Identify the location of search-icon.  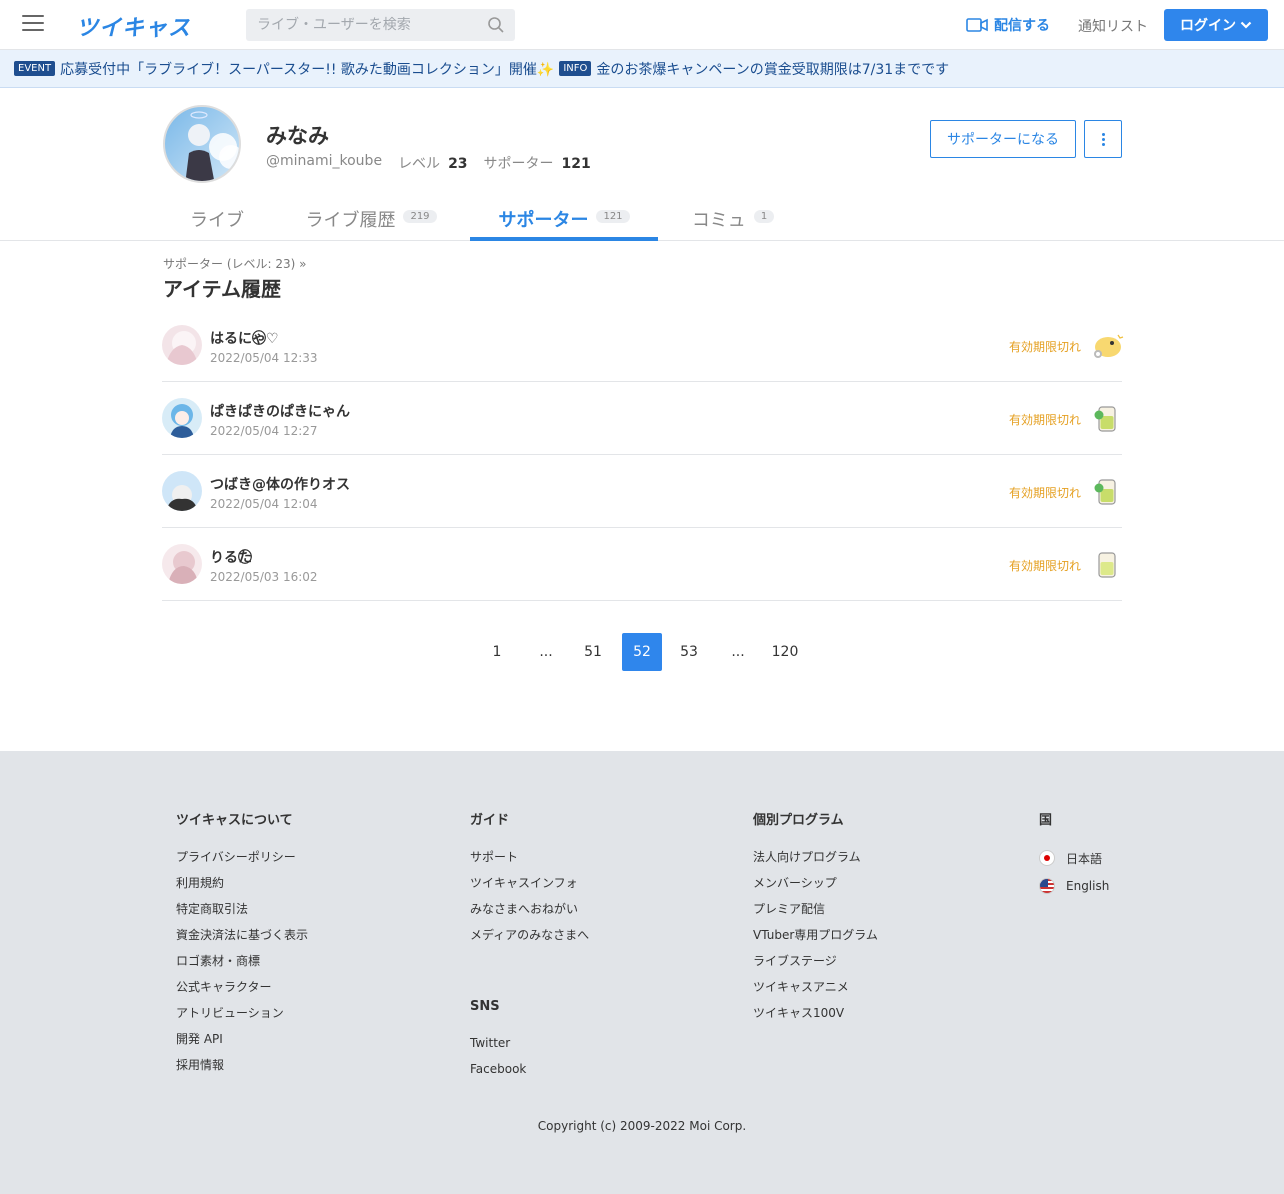
(496, 25).